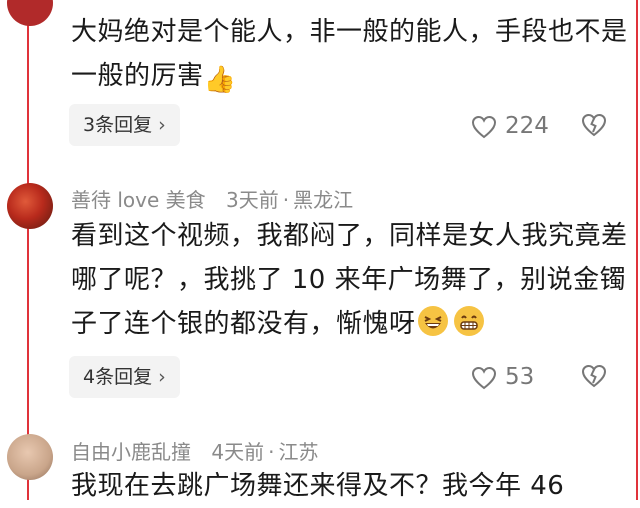 This screenshot has height=508, width=640. Describe the element at coordinates (252, 200) in the screenshot. I see `timestamp: 3天前` at that location.